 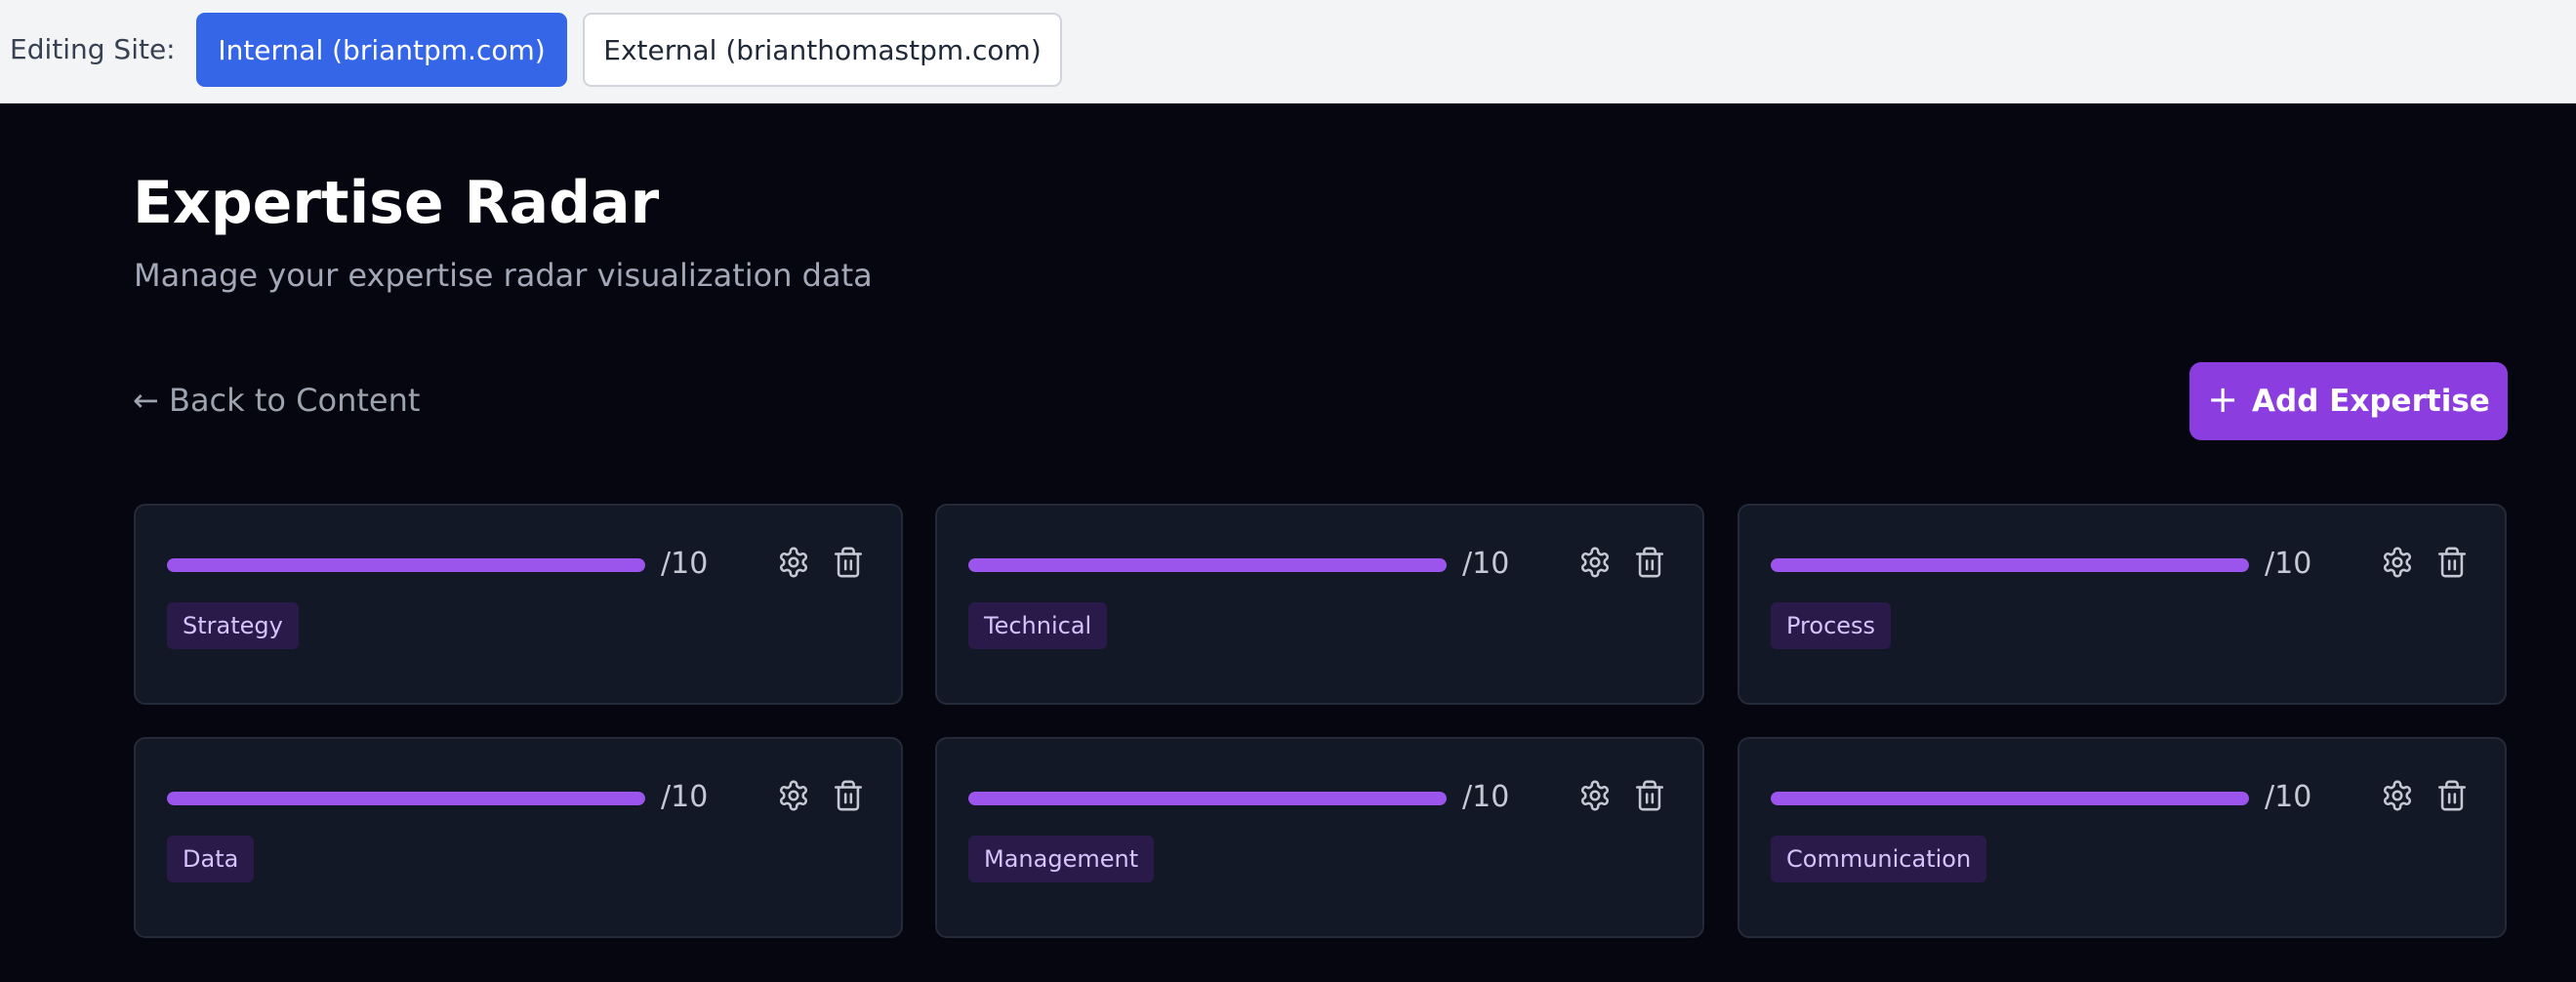 I want to click on expertise-card: /10 Management, so click(x=1319, y=837).